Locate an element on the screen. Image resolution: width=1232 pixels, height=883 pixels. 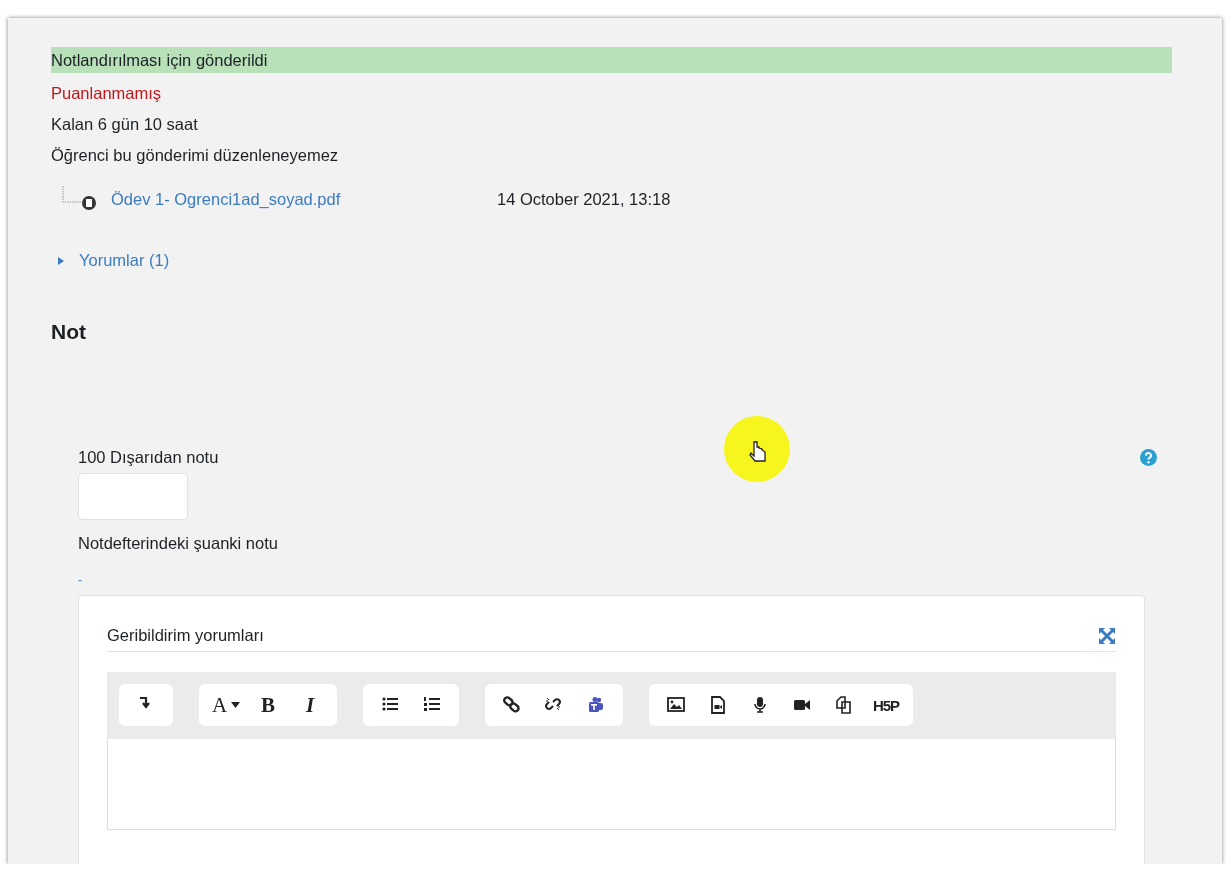
bold-button: B is located at coordinates (268, 705).